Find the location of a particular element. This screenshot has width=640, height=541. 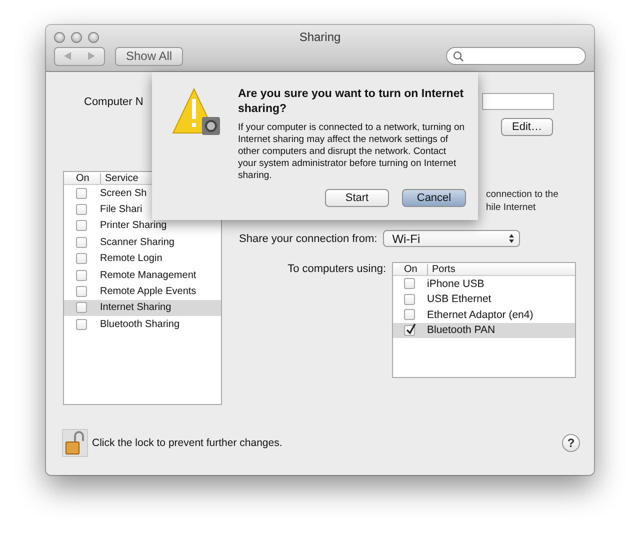

port-name: iPhone USB is located at coordinates (456, 284).